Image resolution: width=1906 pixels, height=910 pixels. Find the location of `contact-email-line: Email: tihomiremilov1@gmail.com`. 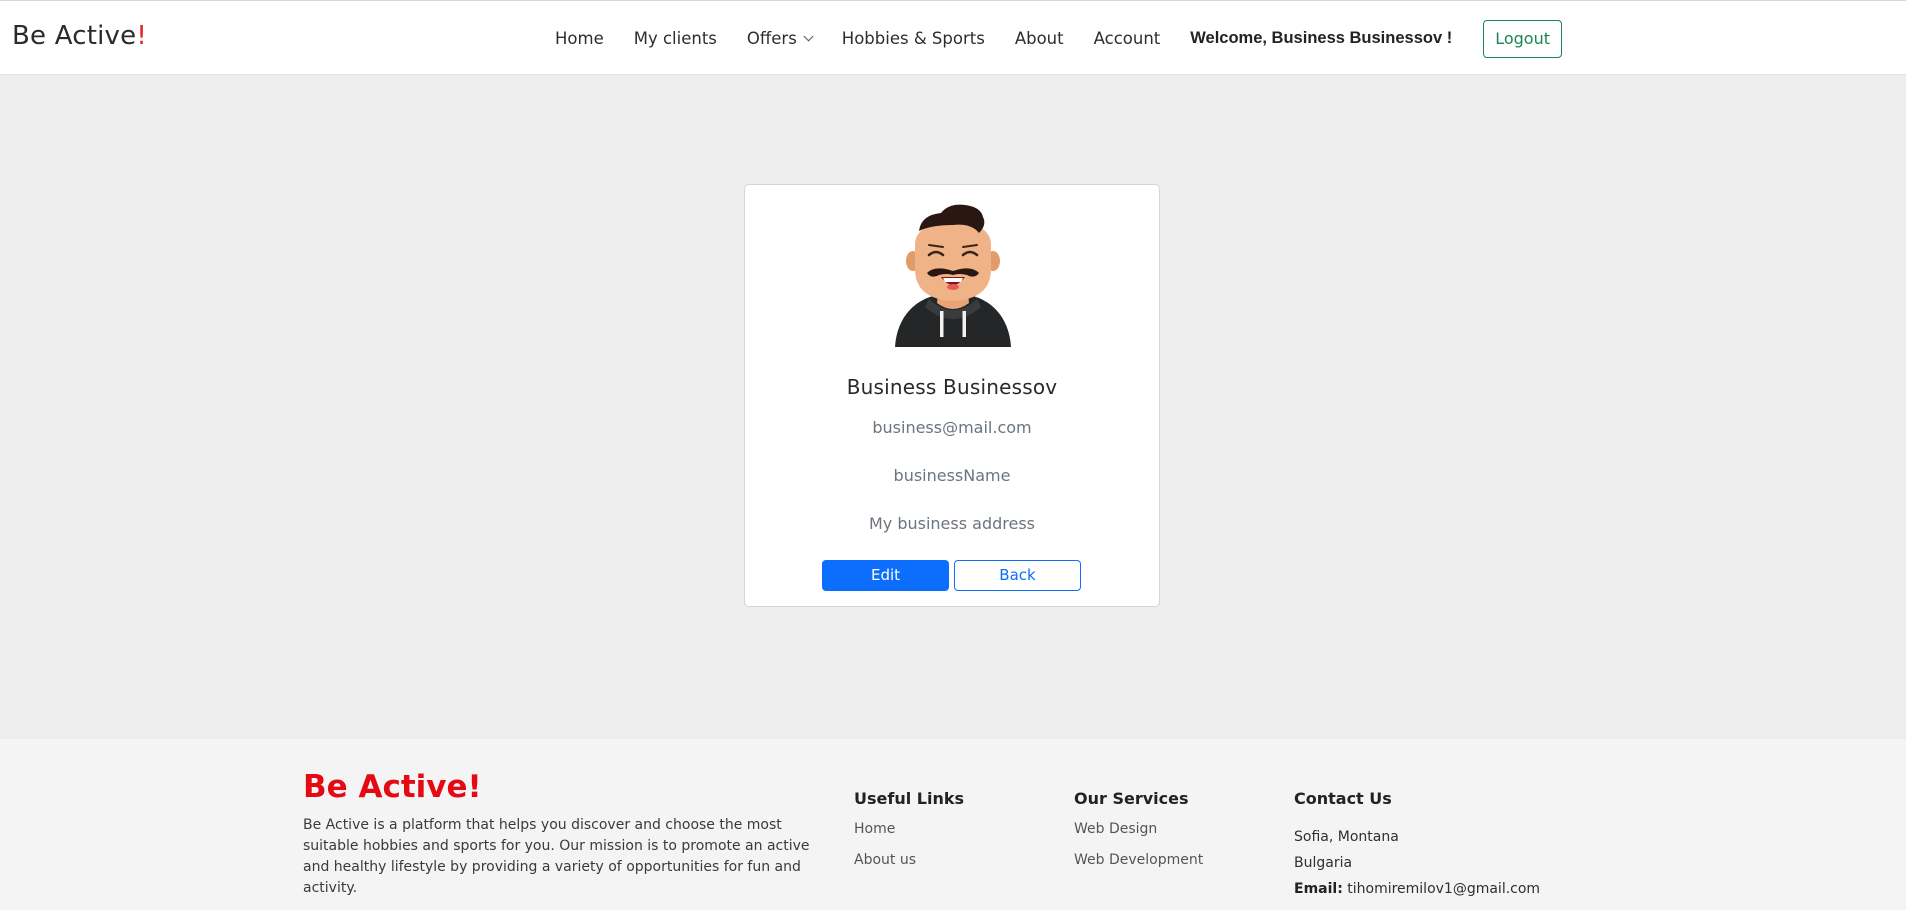

contact-email-line: Email: tihomiremilov1@gmail.com is located at coordinates (1417, 889).